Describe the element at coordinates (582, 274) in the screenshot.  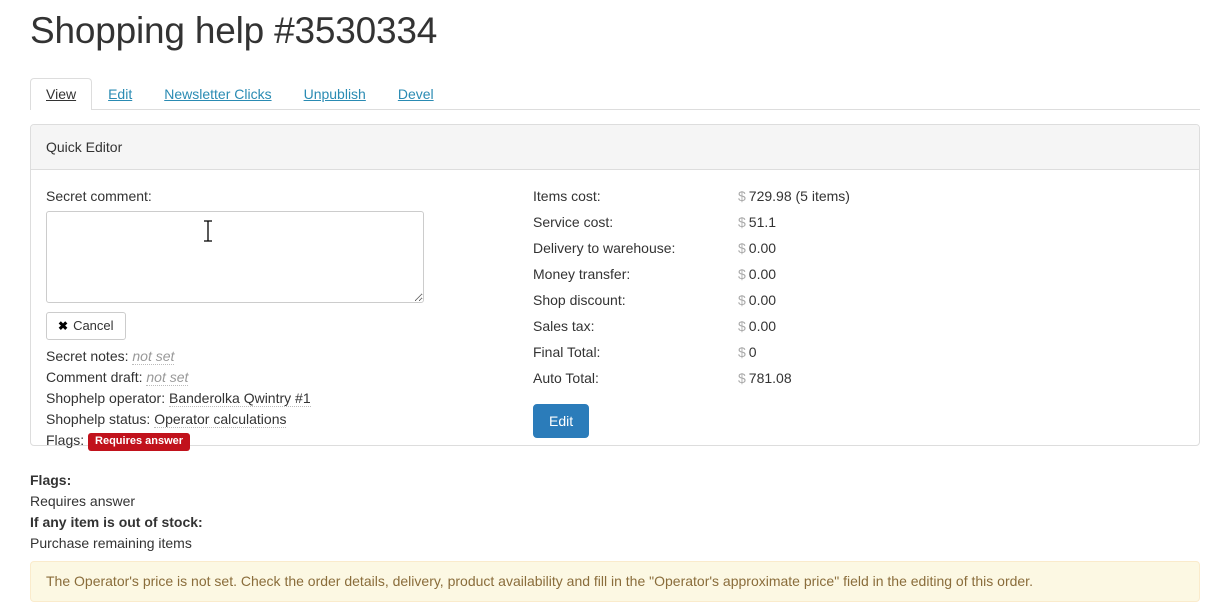
I see `cost-label-money-transfer: Money transfer:` at that location.